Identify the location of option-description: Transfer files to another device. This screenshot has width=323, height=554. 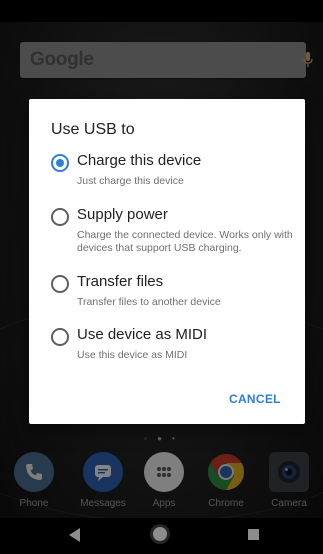
(149, 302).